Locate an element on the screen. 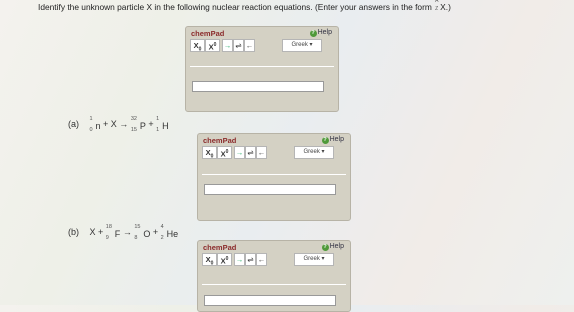  chempad-top: chemPad ? Help X0 X0 → ⇌ ← Greek ▾ is located at coordinates (262, 69).